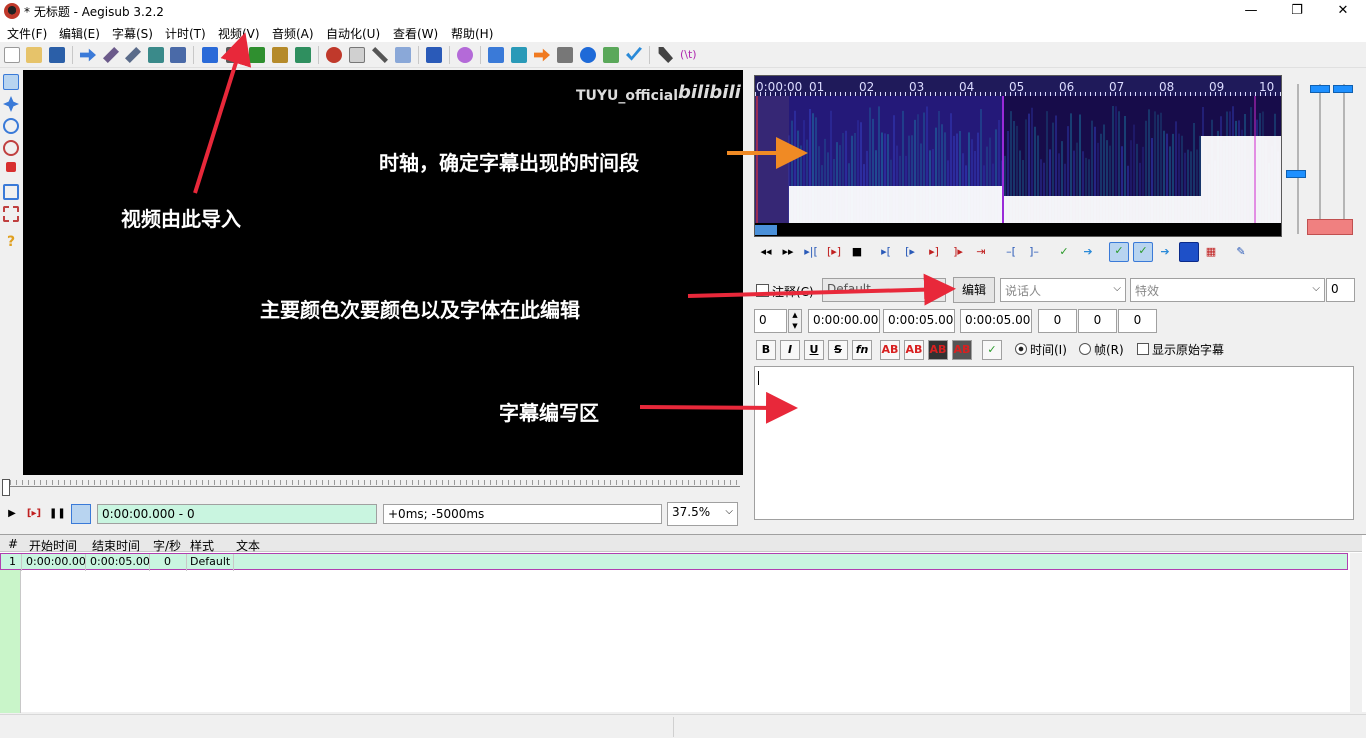 The width and height of the screenshot is (1366, 738). What do you see at coordinates (821, 289) in the screenshot?
I see `arrow-to-edit-button` at bounding box center [821, 289].